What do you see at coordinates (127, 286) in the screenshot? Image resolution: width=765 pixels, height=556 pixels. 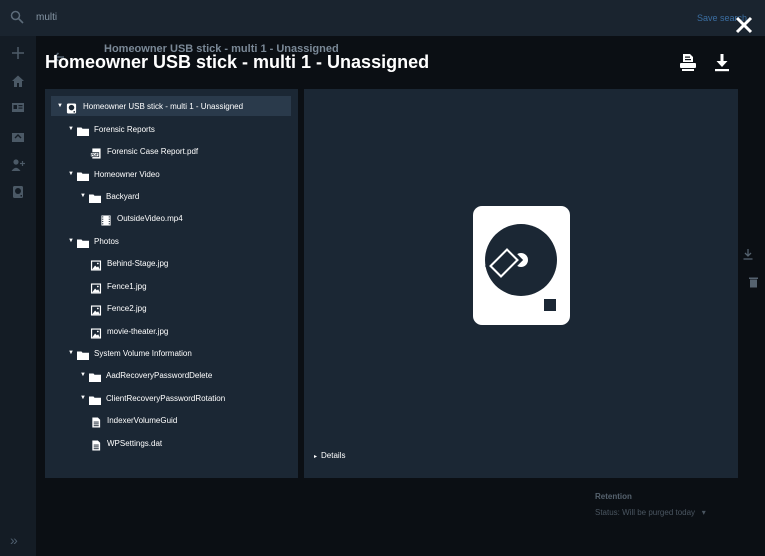 I see `tree-item-label: Fence1.jpg` at bounding box center [127, 286].